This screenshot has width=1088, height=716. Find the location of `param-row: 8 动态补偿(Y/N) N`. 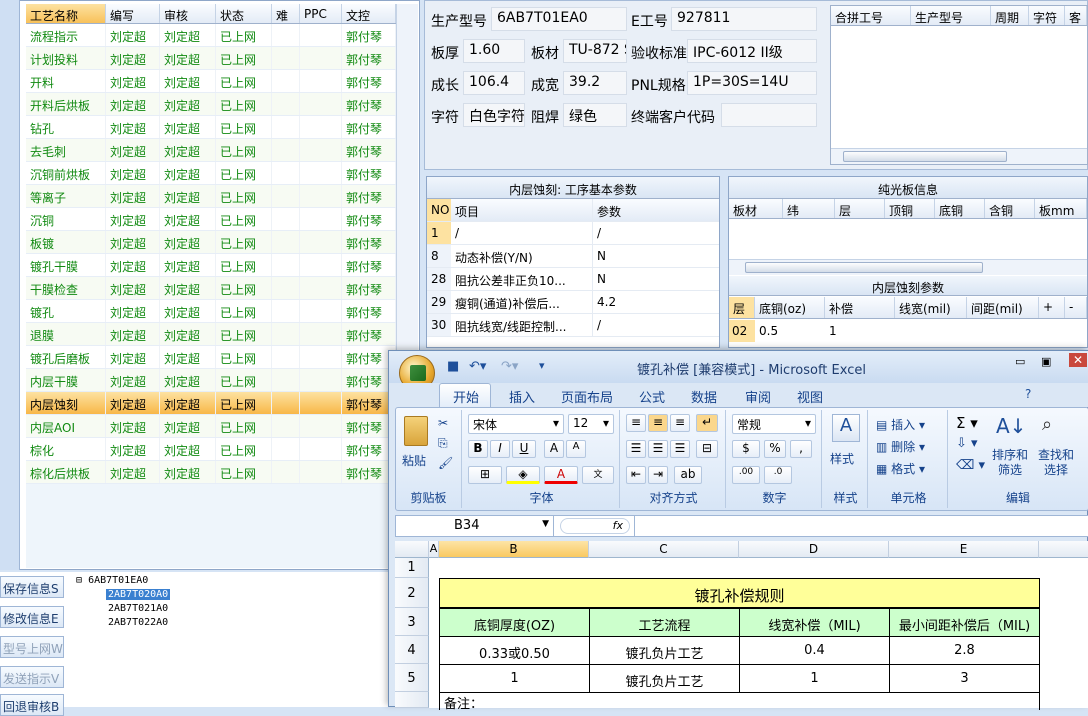

param-row: 8 动态补偿(Y/N) N is located at coordinates (573, 256).